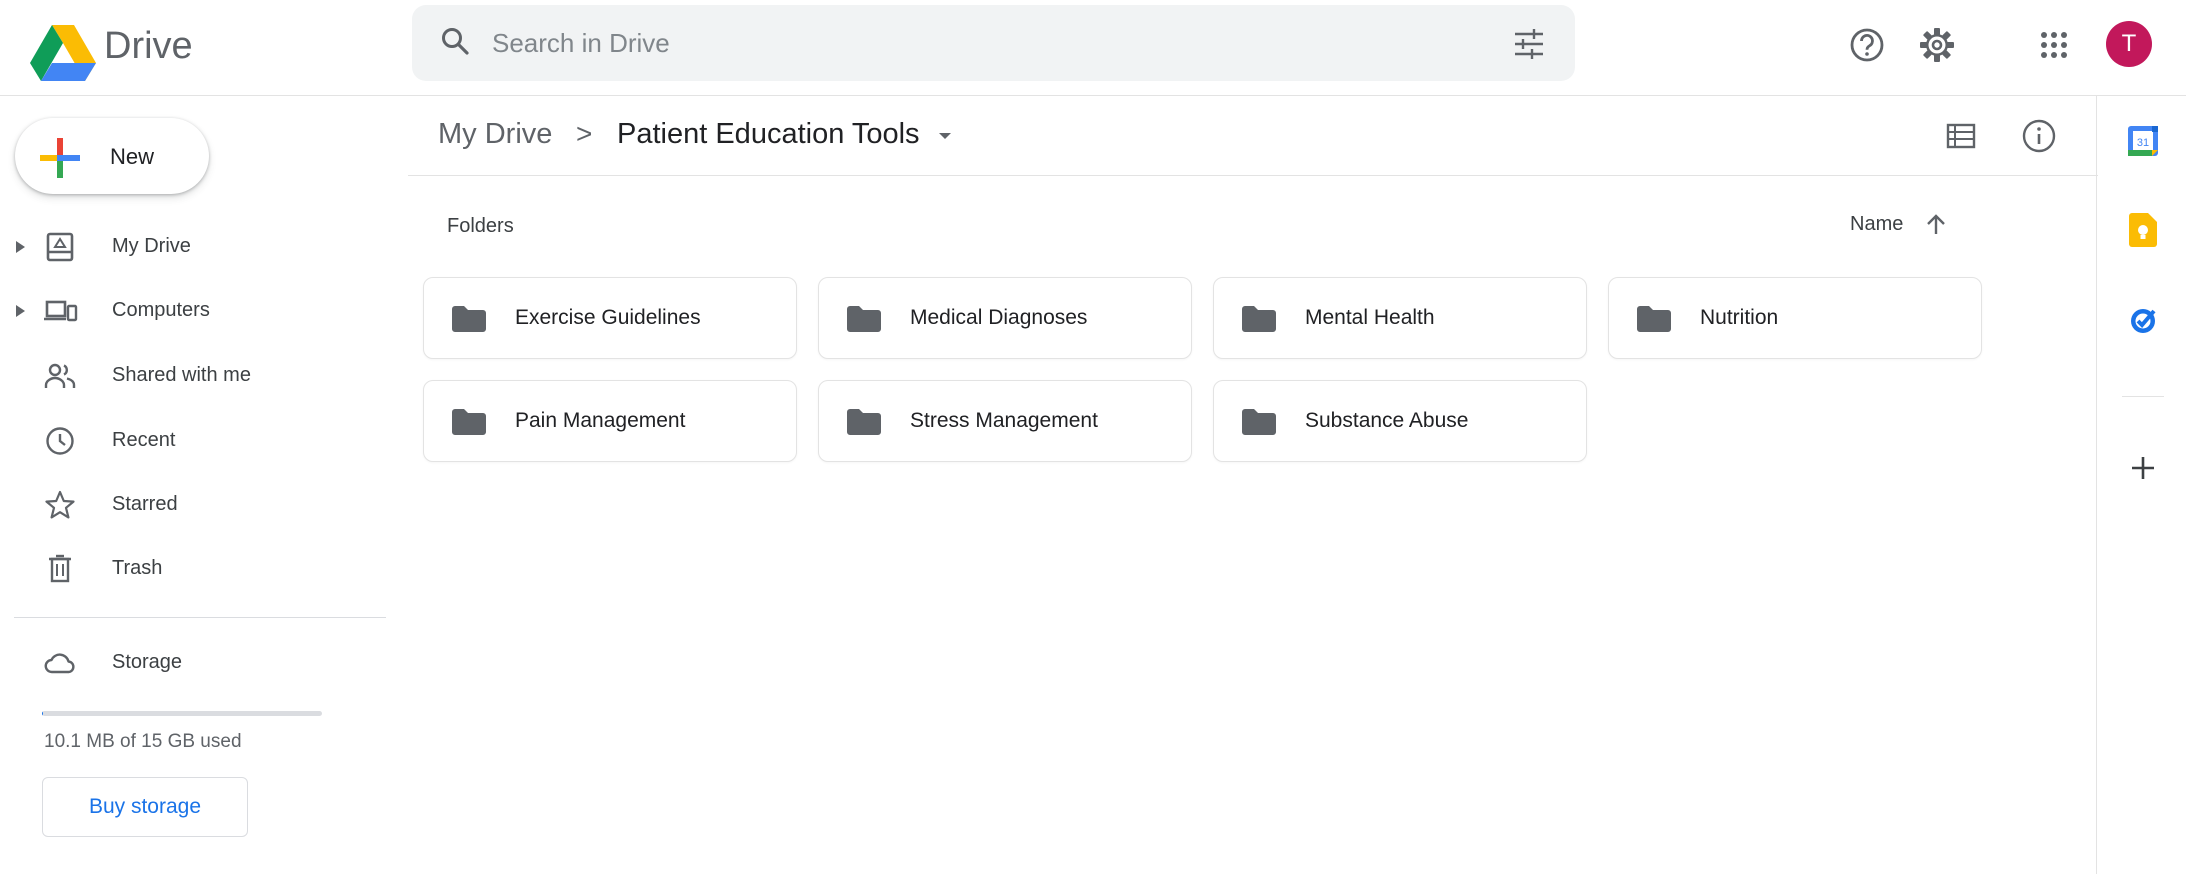 The image size is (2186, 874). I want to click on folder-card: Mental Health, so click(1400, 318).